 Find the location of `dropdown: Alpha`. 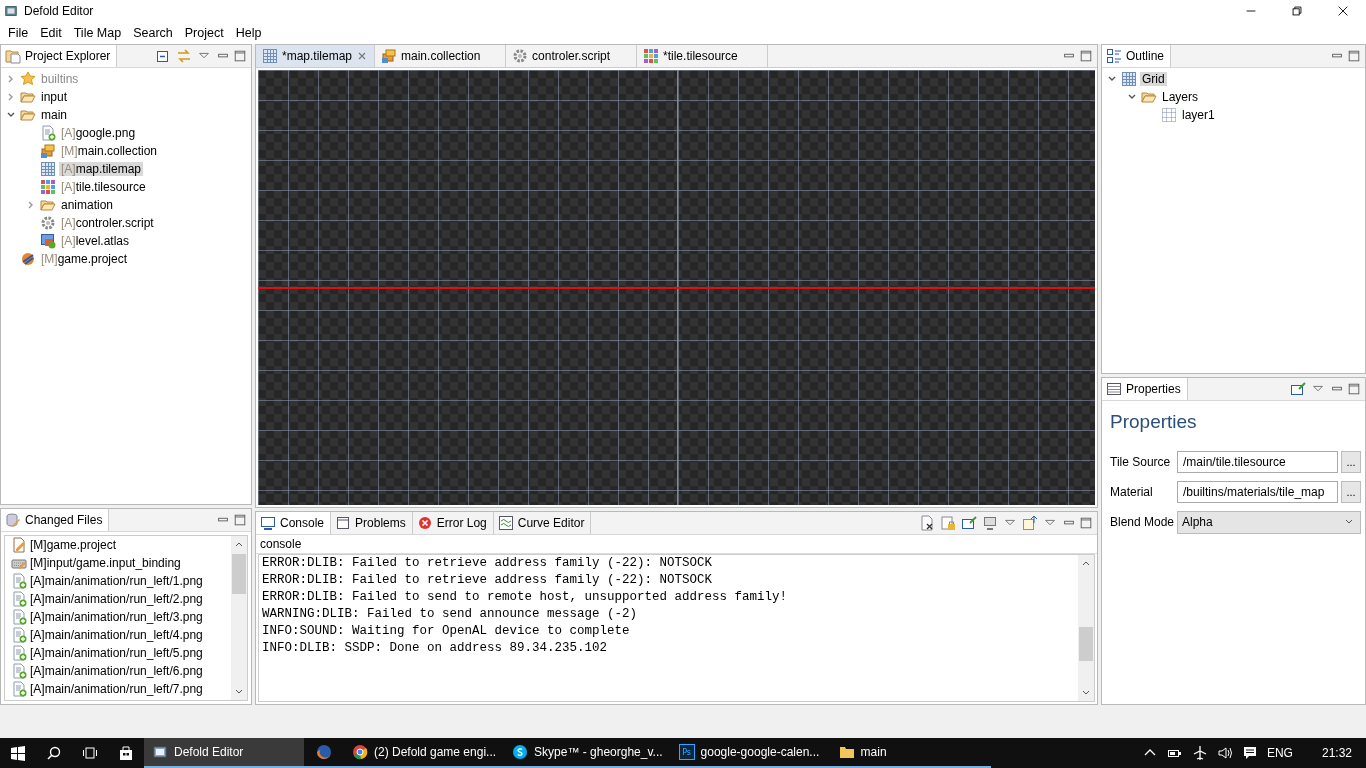

dropdown: Alpha is located at coordinates (1269, 522).